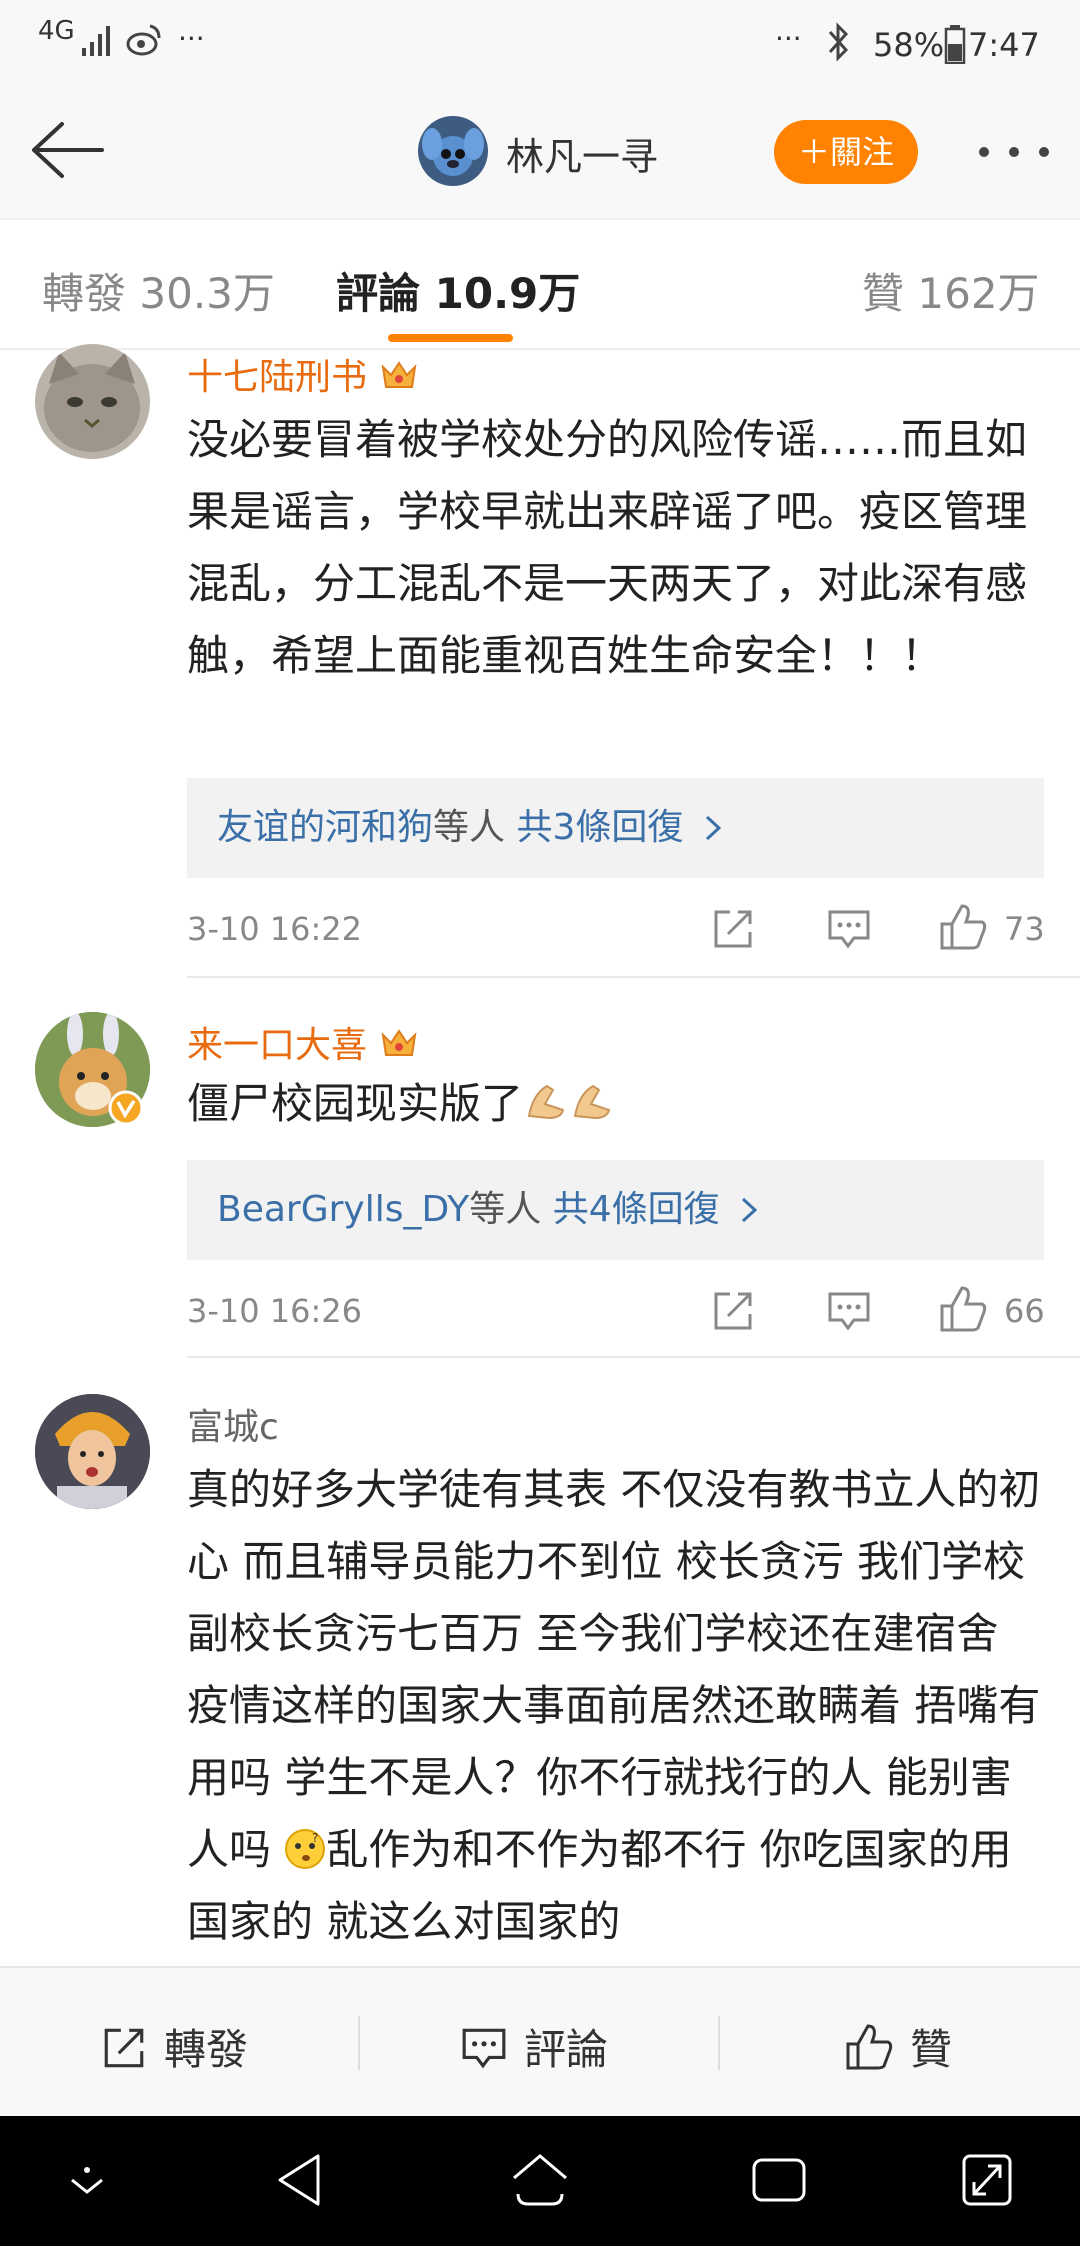 The image size is (1080, 2246). I want to click on comment-label: 評論, so click(566, 2049).